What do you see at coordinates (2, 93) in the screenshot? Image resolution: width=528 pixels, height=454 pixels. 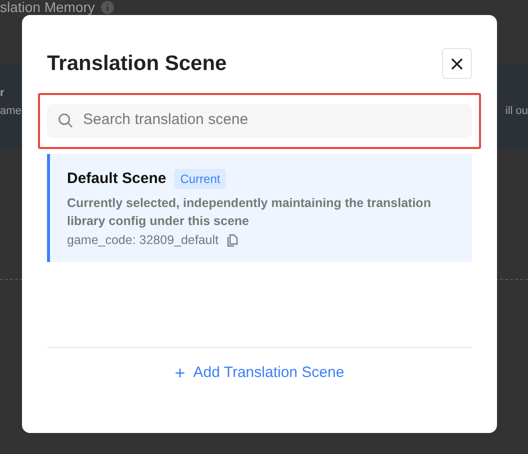 I see `background-text: r` at bounding box center [2, 93].